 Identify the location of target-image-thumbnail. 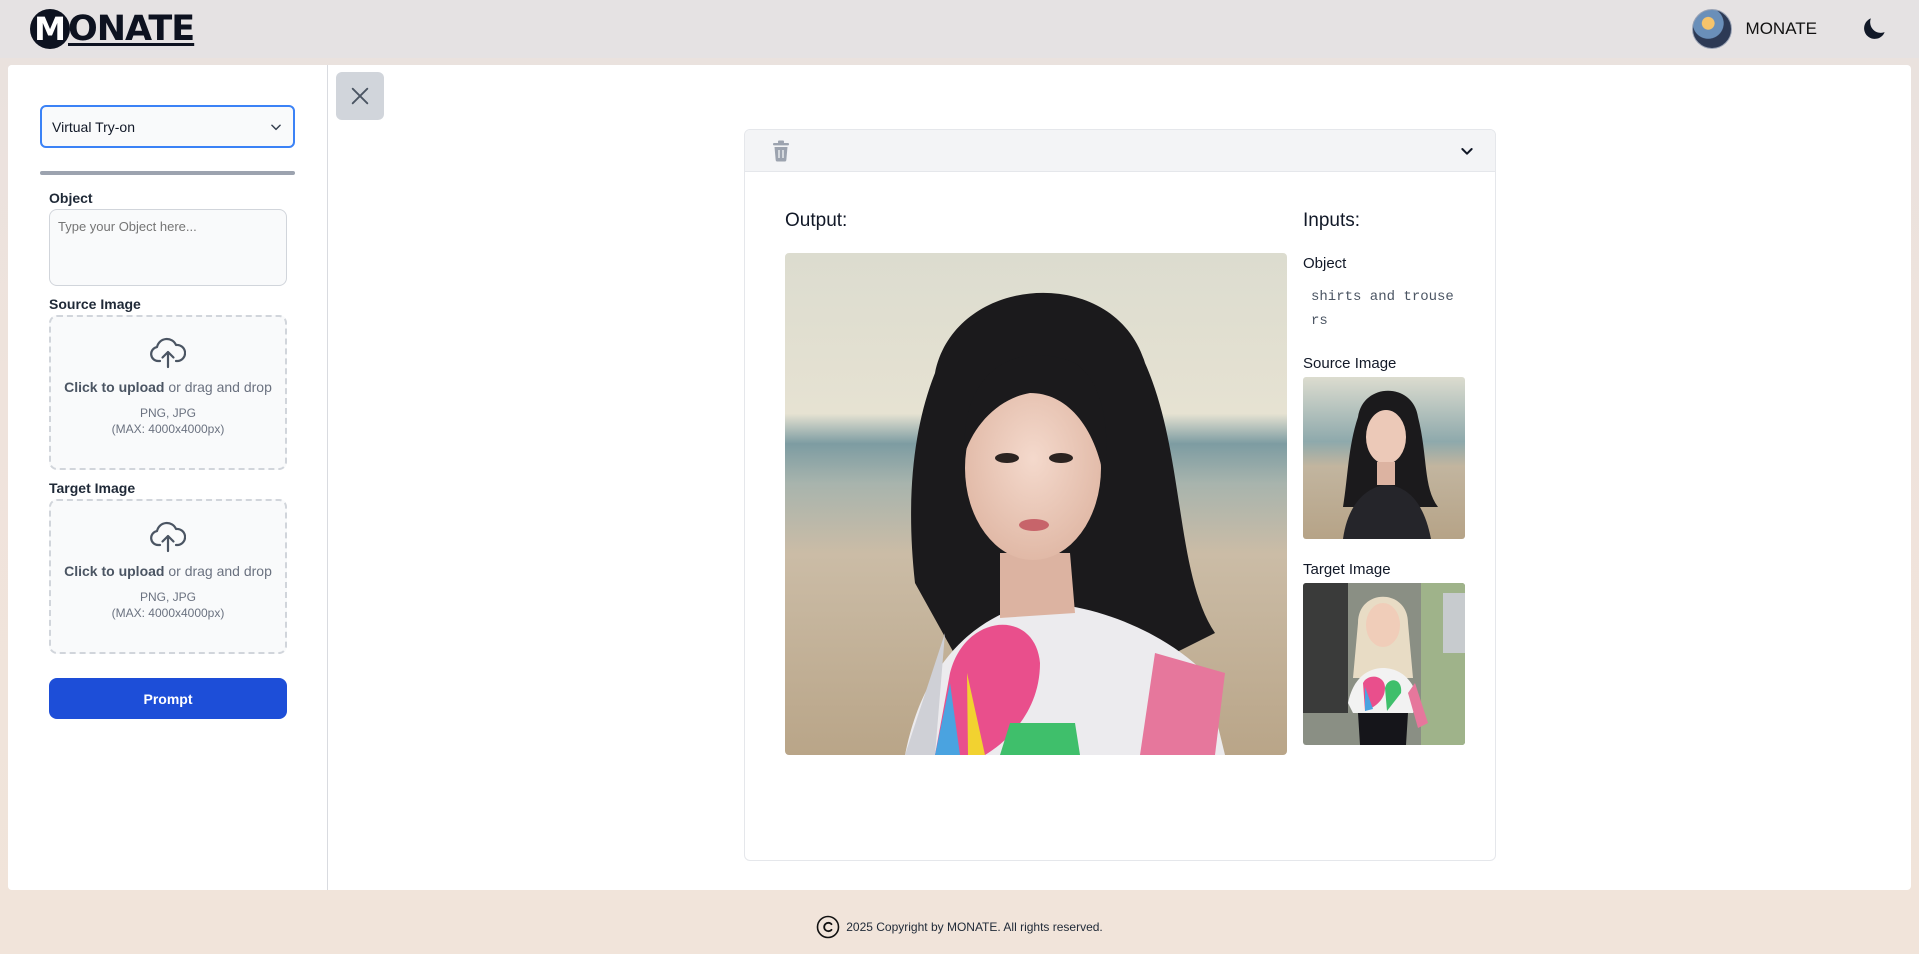
(1384, 664).